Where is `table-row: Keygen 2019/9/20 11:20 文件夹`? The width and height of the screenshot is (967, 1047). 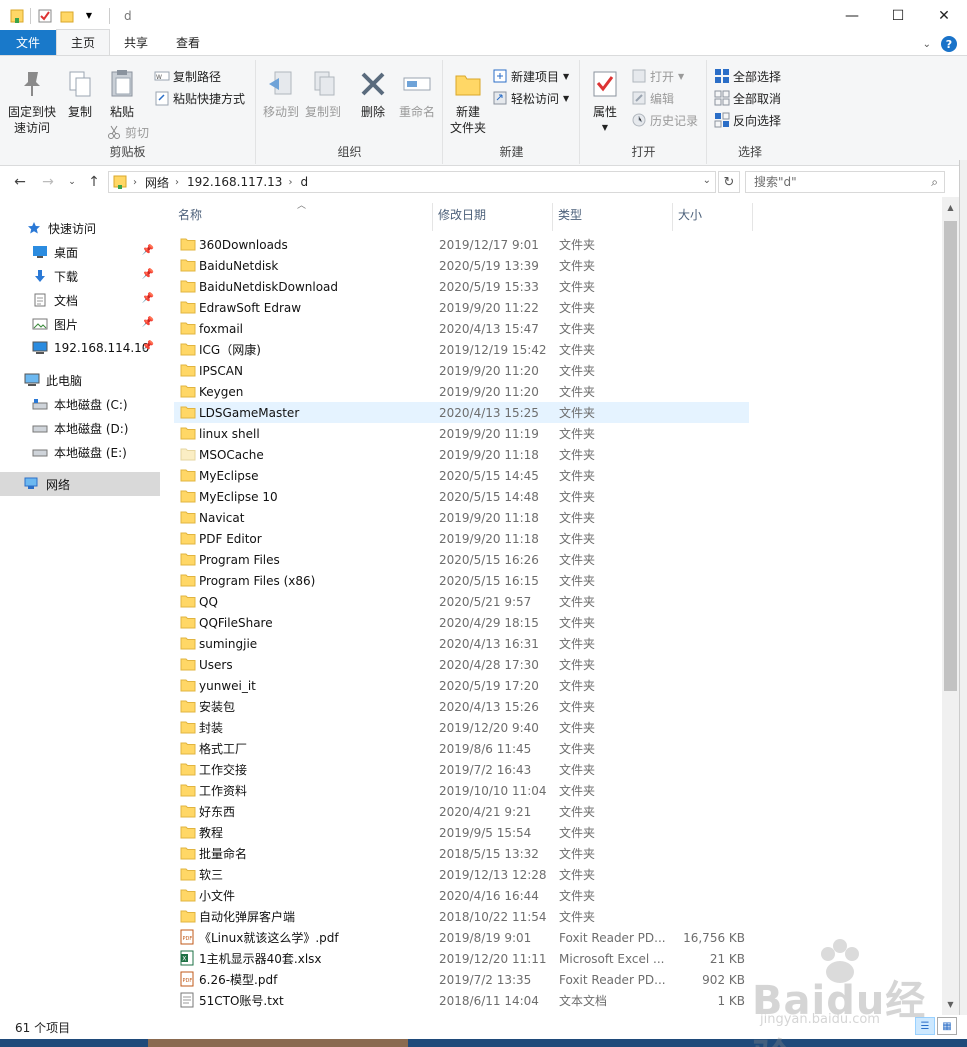
table-row: Keygen 2019/9/20 11:20 文件夹 is located at coordinates (461, 391).